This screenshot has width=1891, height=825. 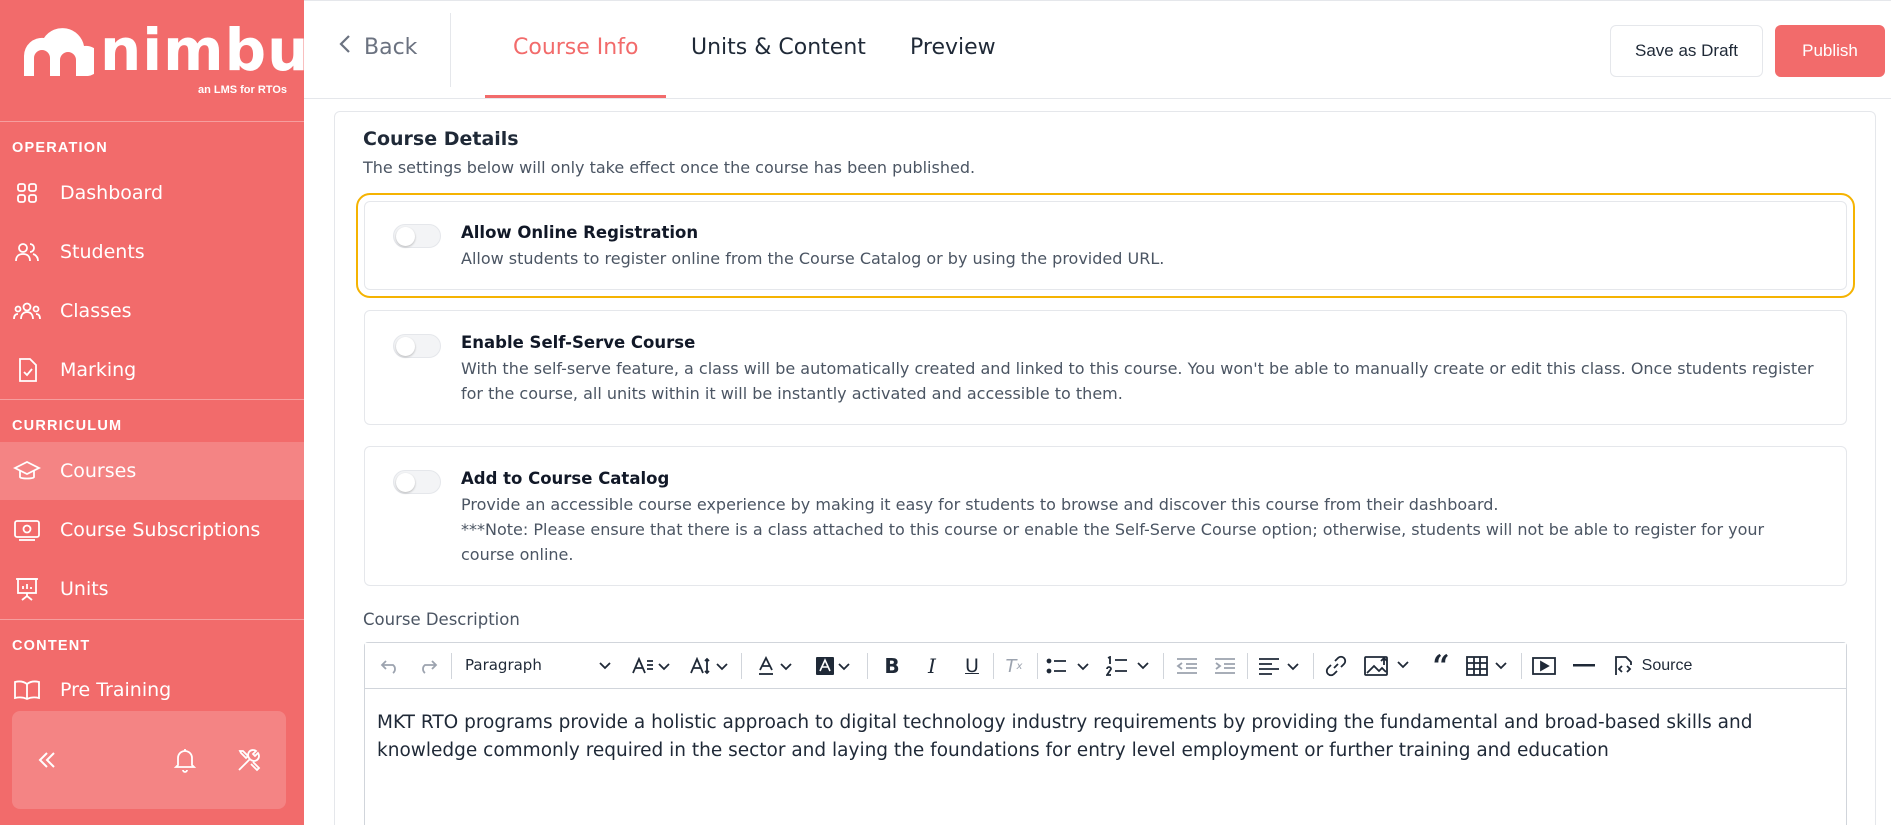 I want to click on sidebar-item-courses: Courses, so click(x=152, y=471).